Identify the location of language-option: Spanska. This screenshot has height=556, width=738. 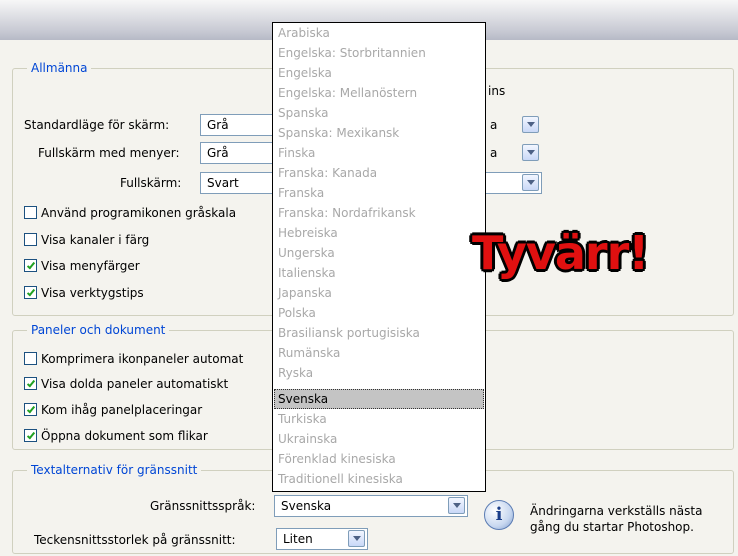
(303, 113).